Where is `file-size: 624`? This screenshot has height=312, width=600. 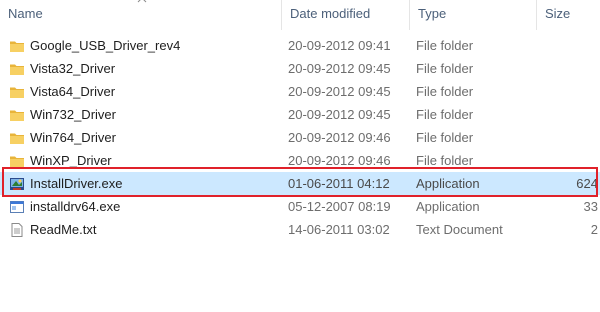 file-size: 624 is located at coordinates (587, 183).